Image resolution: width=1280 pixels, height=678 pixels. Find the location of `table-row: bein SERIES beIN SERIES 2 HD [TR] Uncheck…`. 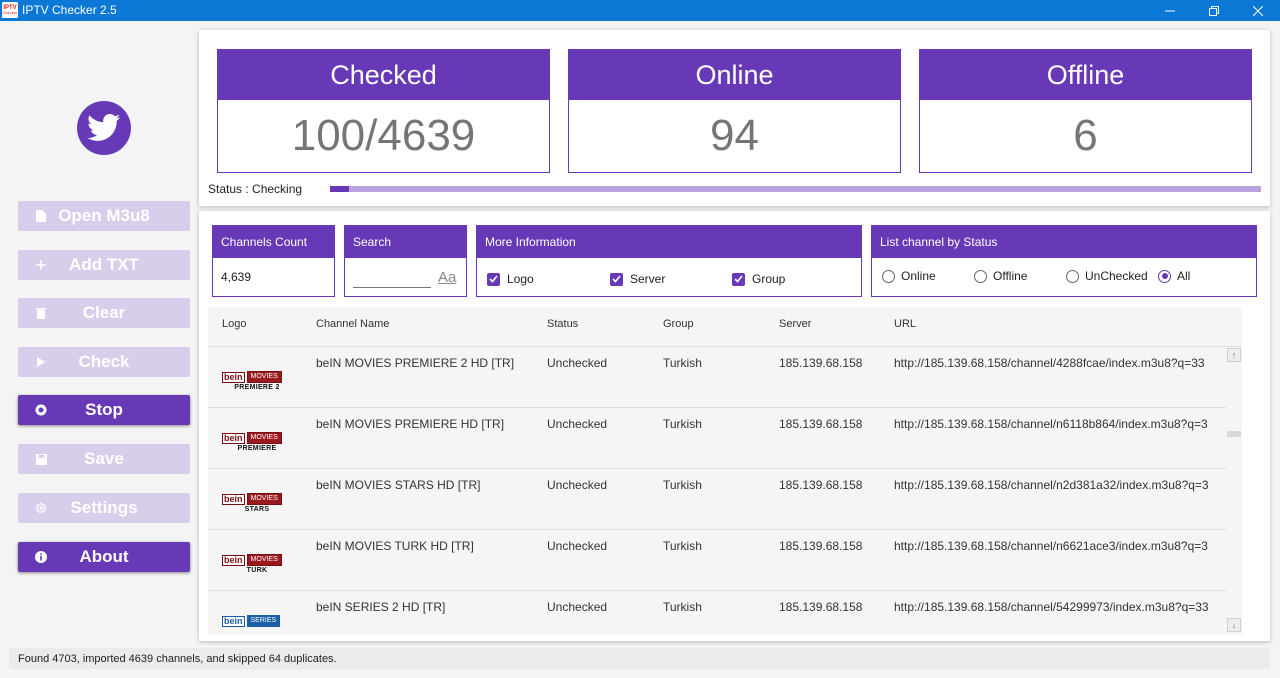

table-row: bein SERIES beIN SERIES 2 HD [TR] Uncheck… is located at coordinates (725, 612).